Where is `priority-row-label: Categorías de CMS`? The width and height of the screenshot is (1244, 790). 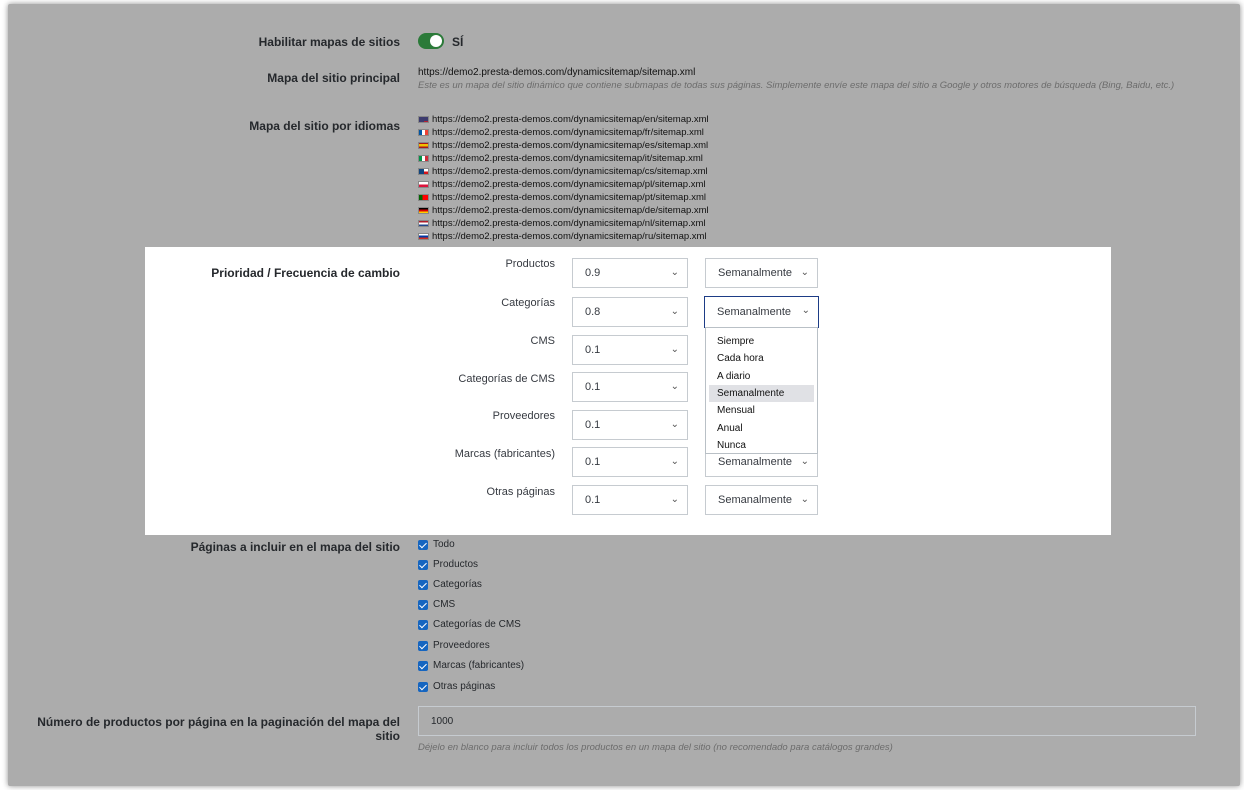
priority-row-label: Categorías de CMS is located at coordinates (506, 379).